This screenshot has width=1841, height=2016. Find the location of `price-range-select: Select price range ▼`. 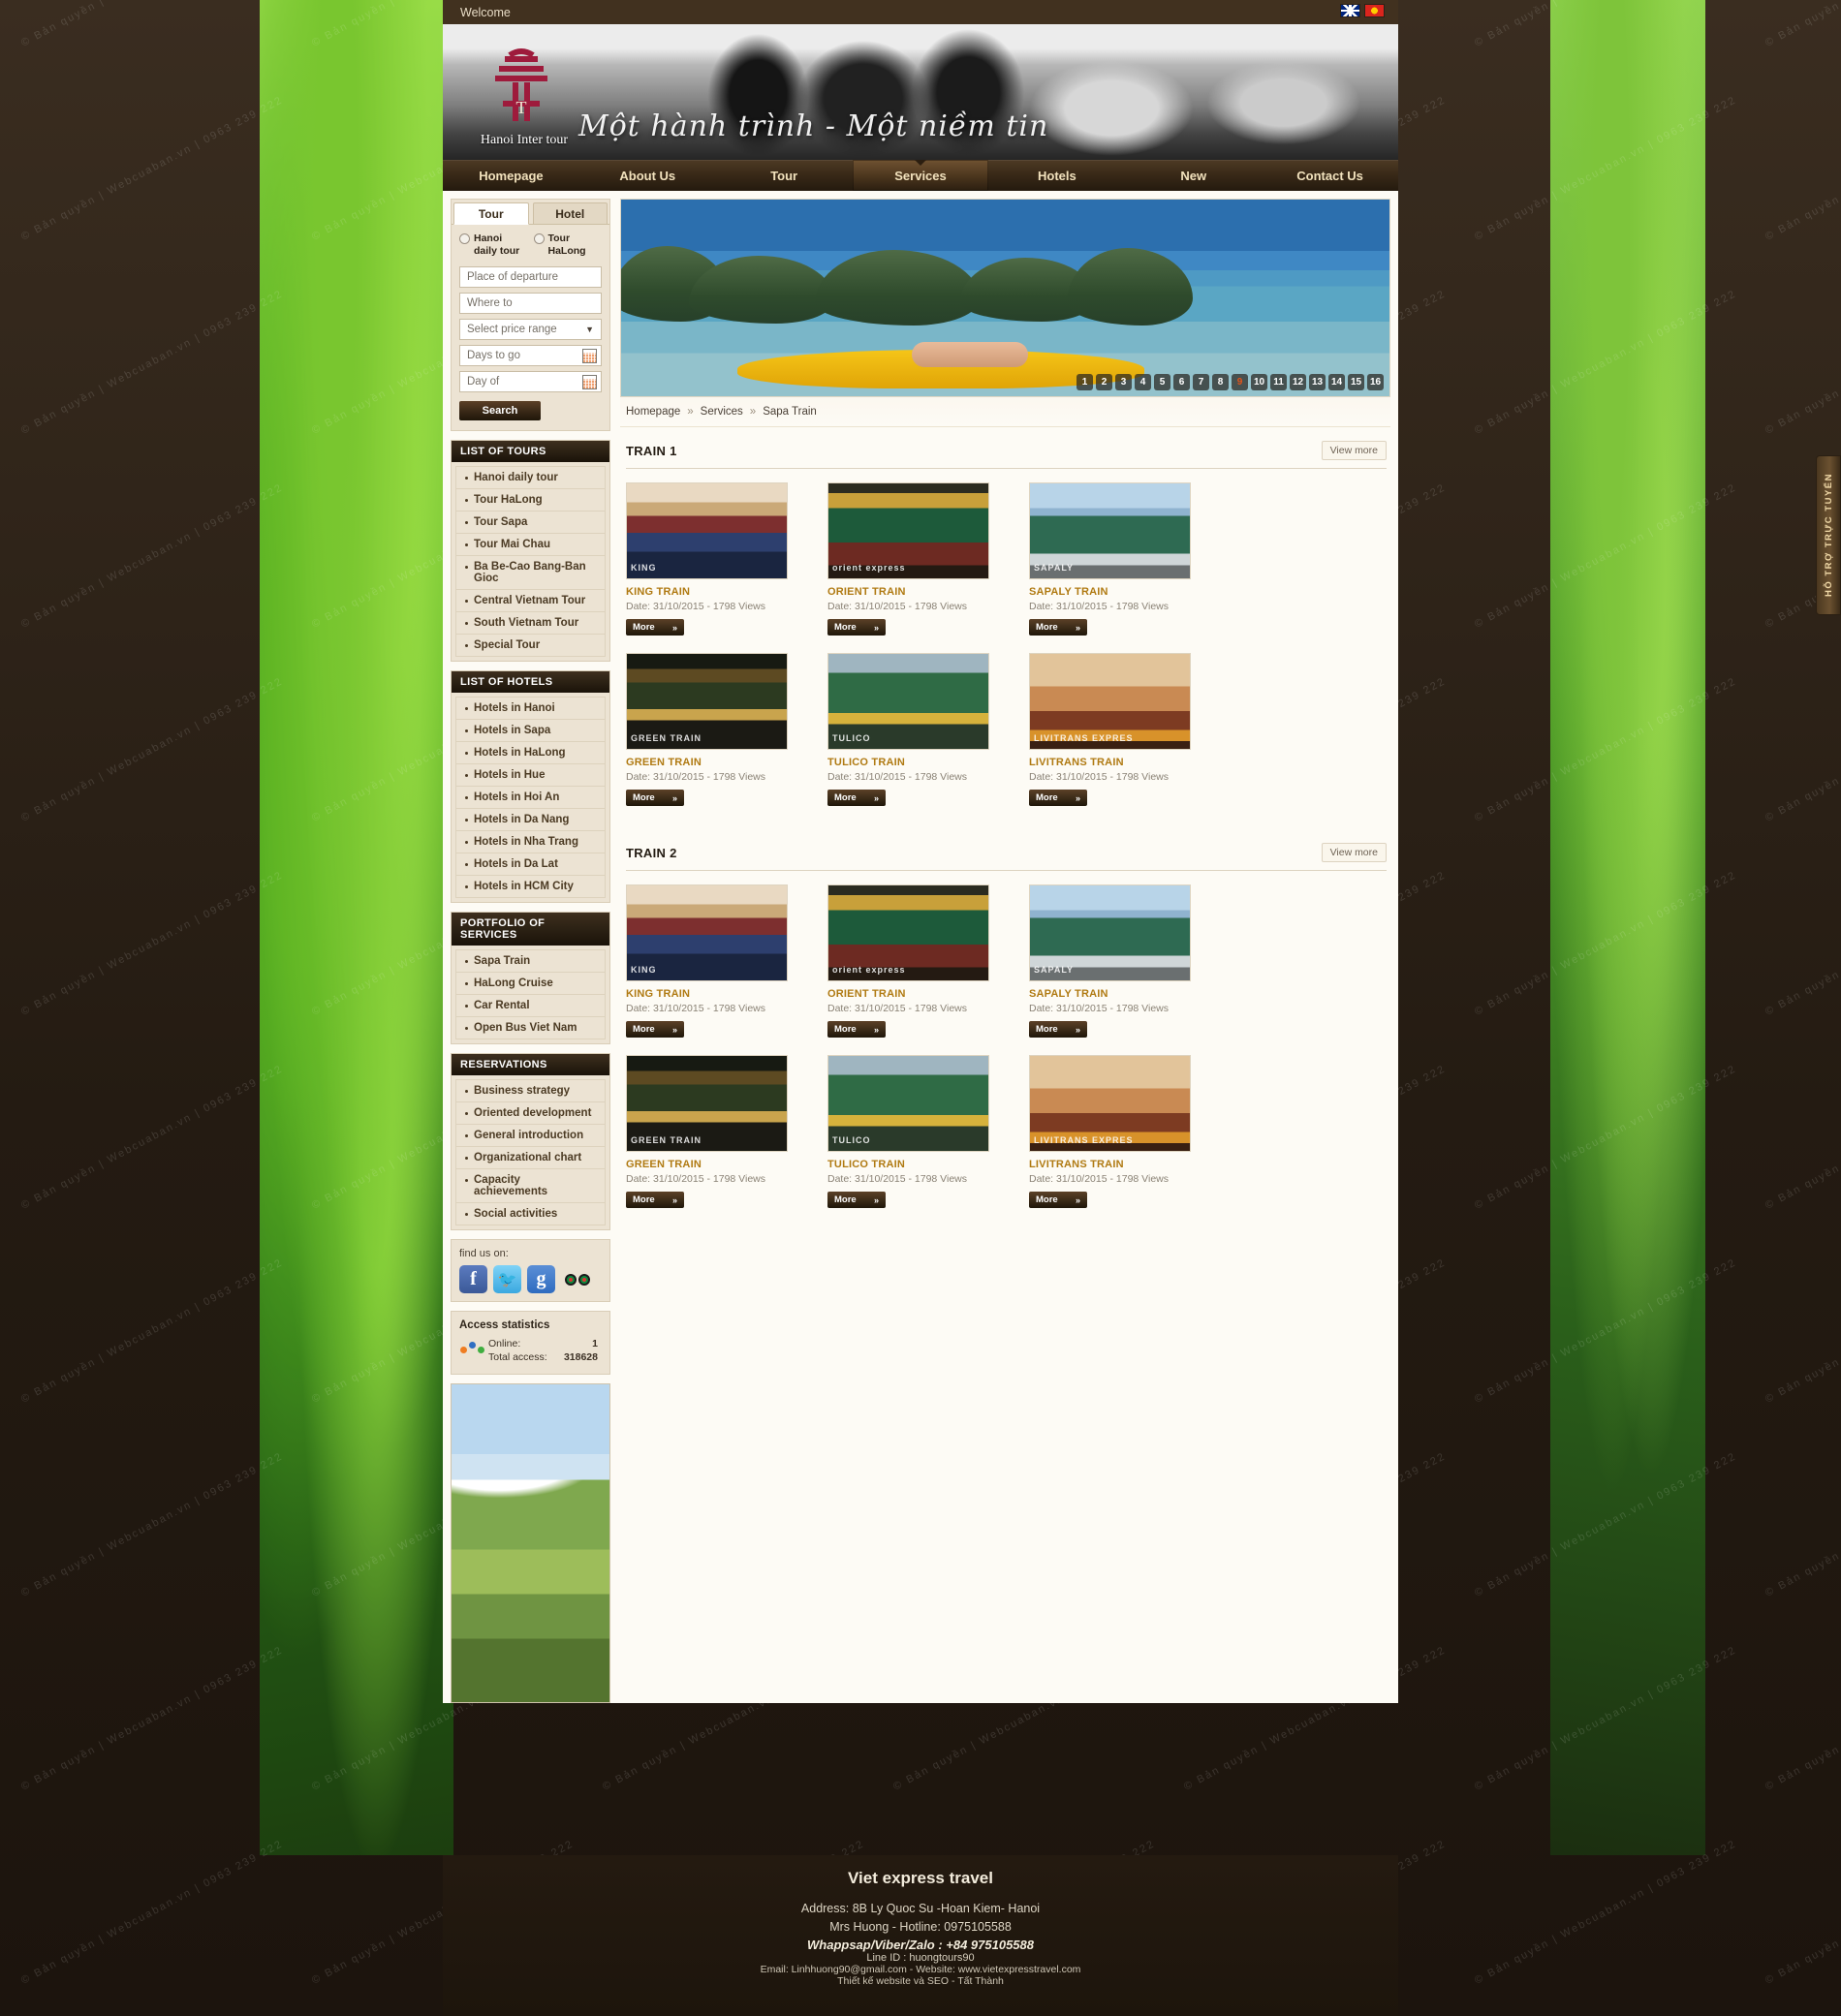

price-range-select: Select price range ▼ is located at coordinates (530, 330).